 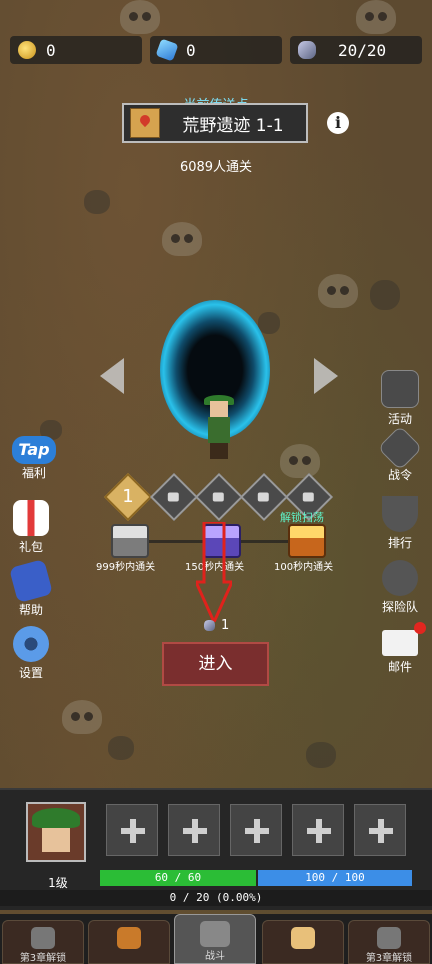 I want to click on hero-sprite, so click(x=220, y=428).